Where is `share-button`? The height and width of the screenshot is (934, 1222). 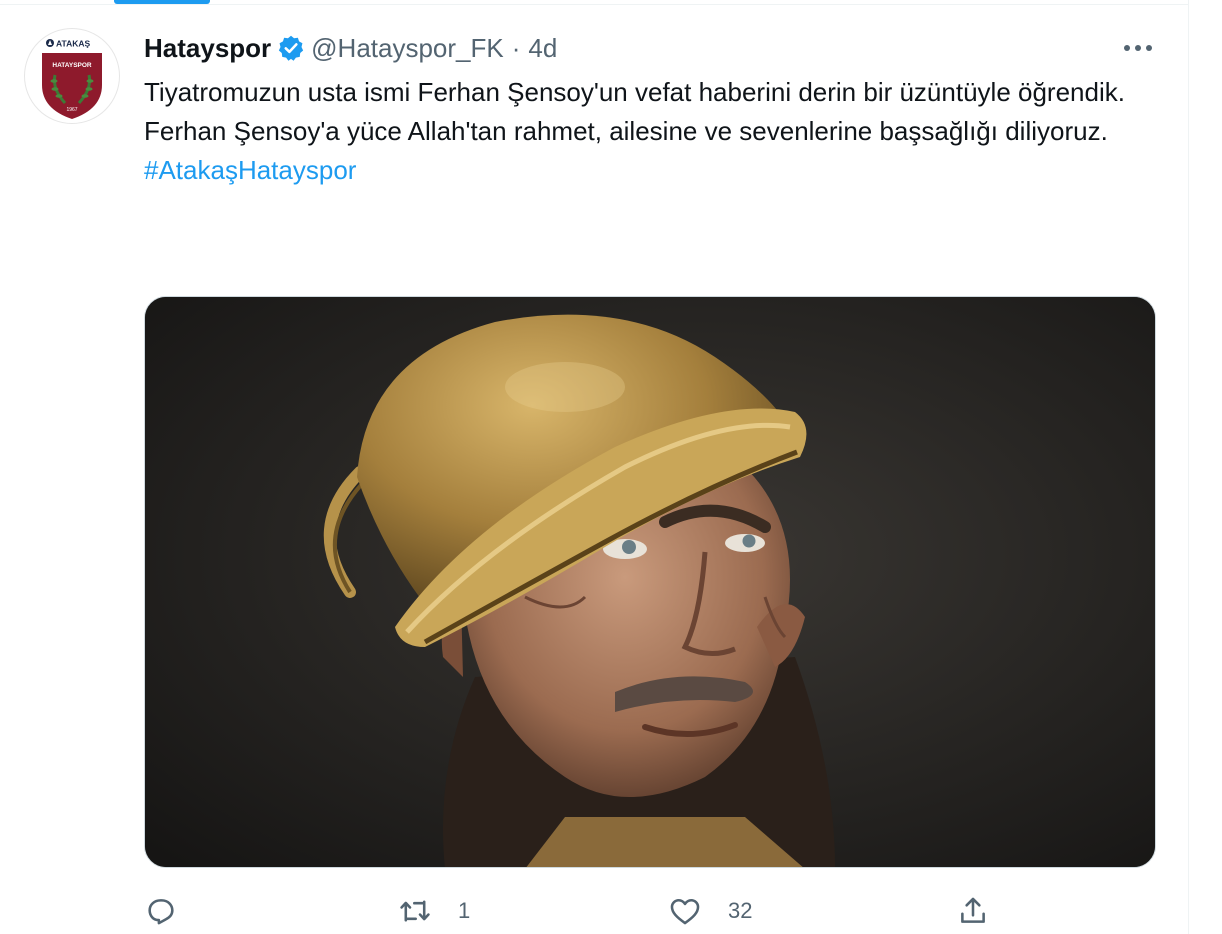
share-button is located at coordinates (986, 911).